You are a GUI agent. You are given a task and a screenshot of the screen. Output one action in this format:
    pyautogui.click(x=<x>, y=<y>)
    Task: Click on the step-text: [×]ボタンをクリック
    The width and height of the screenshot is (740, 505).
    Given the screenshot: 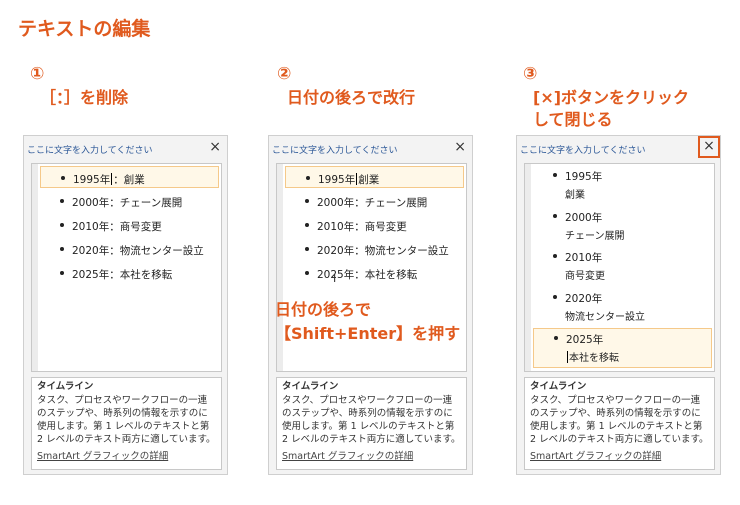 What is the action you would take?
    pyautogui.click(x=611, y=97)
    